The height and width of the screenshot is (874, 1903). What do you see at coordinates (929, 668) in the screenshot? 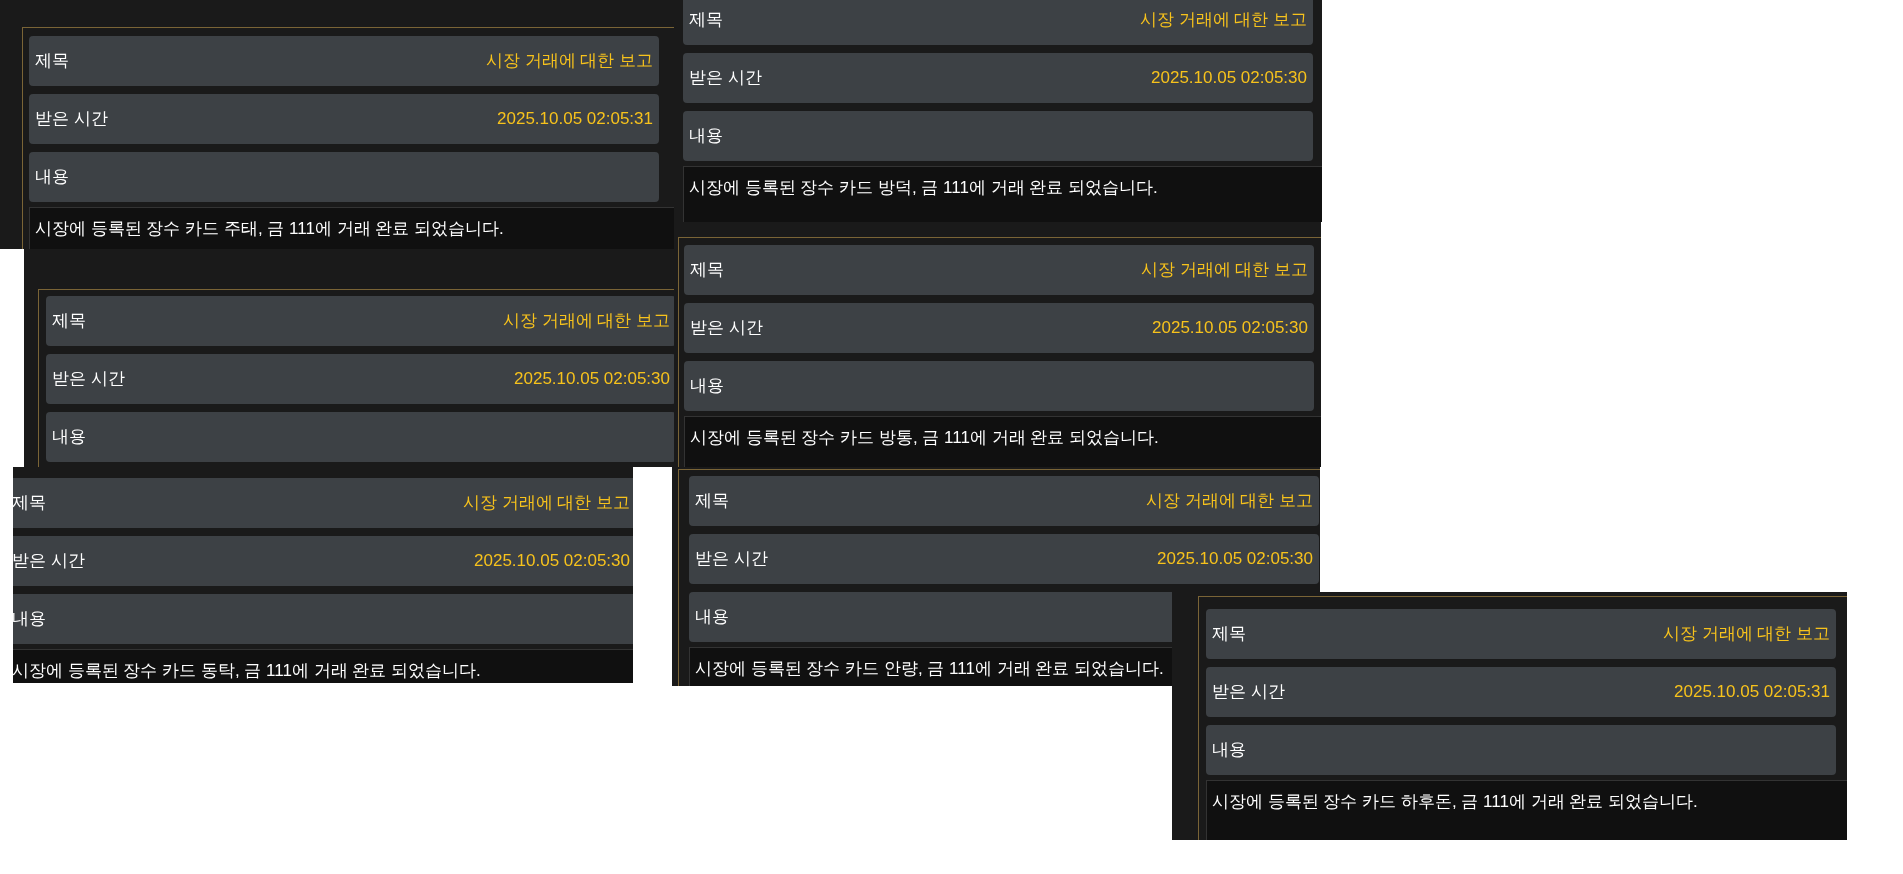
I see `content-text: 시장에 등록된 장수 카드 안량, 금 111에 거래 완료 되었습니다.` at bounding box center [929, 668].